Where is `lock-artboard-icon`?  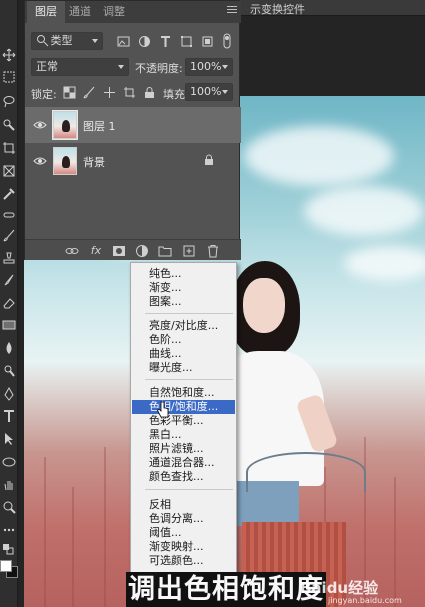 lock-artboard-icon is located at coordinates (129, 92).